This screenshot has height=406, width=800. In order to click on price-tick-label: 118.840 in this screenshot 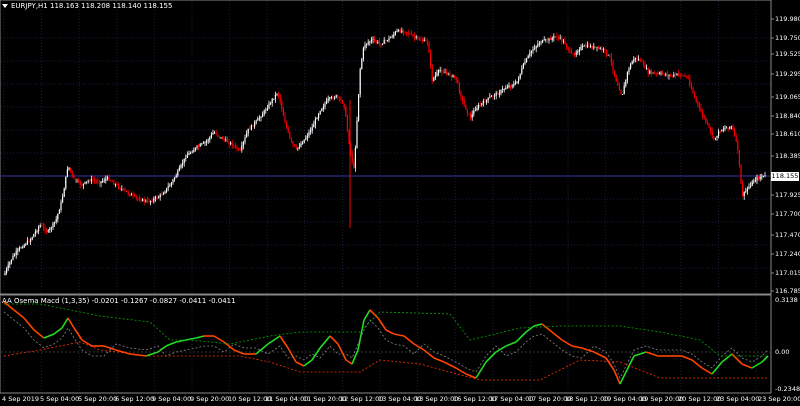, I will do `click(787, 116)`.